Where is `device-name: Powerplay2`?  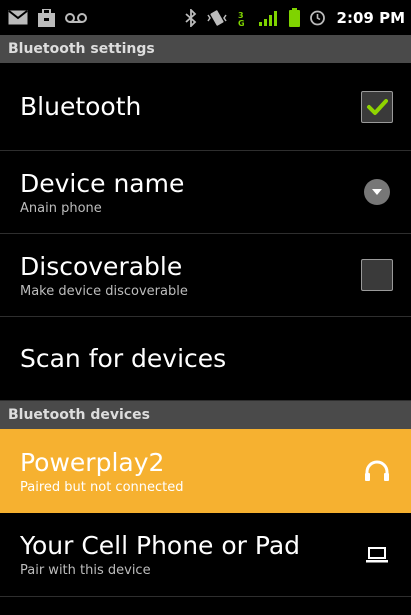 device-name: Powerplay2 is located at coordinates (92, 462).